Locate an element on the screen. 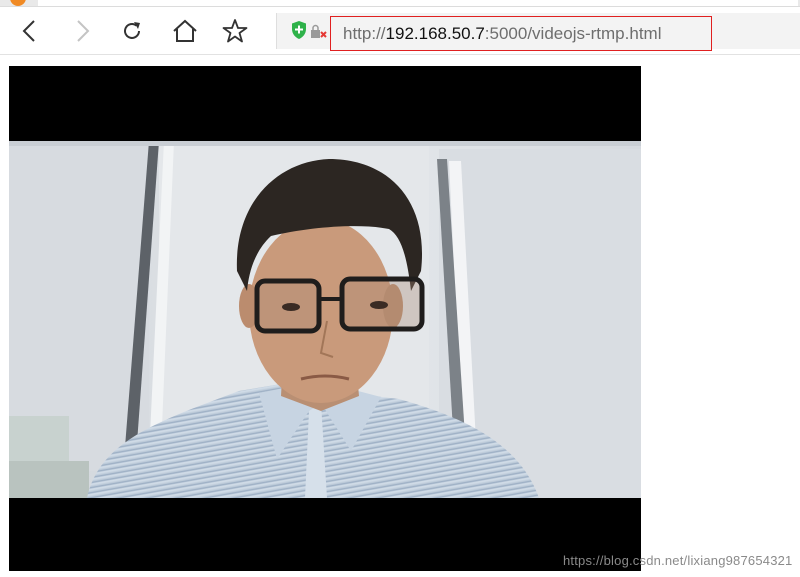 The height and width of the screenshot is (577, 800). chevron-right-icon is located at coordinates (83, 31).